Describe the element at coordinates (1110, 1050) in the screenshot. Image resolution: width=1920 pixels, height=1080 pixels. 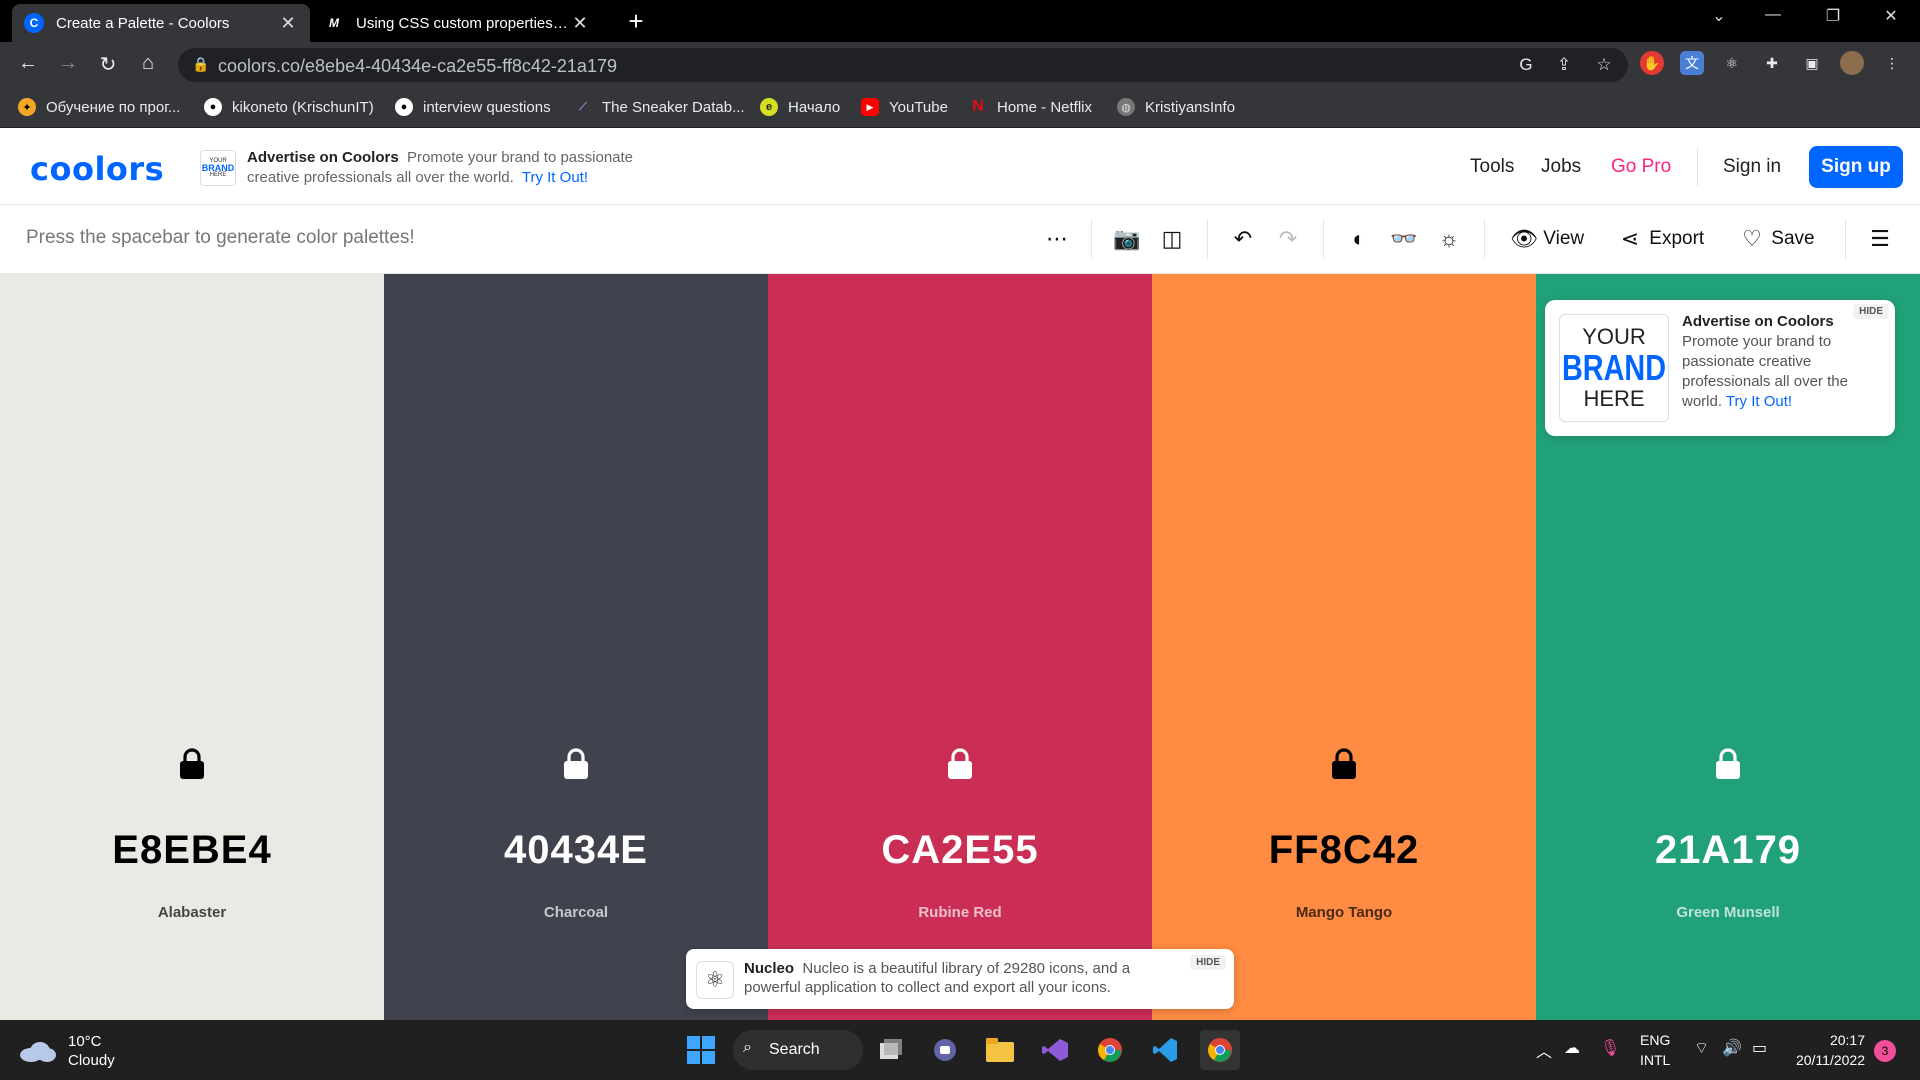
I see `chrome-icon` at that location.